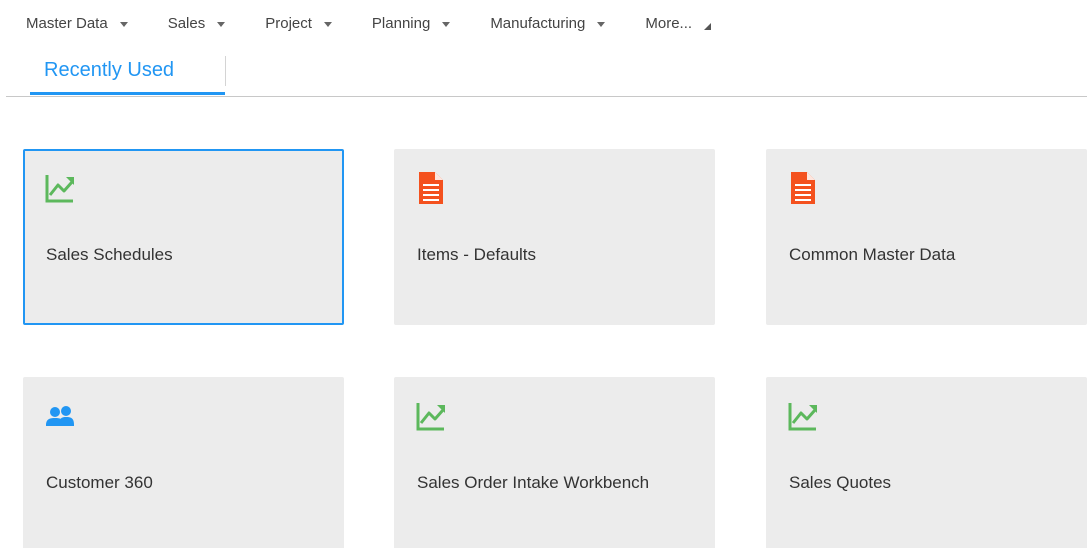 The height and width of the screenshot is (548, 1087). What do you see at coordinates (401, 23) in the screenshot?
I see `menu-label: Planning` at bounding box center [401, 23].